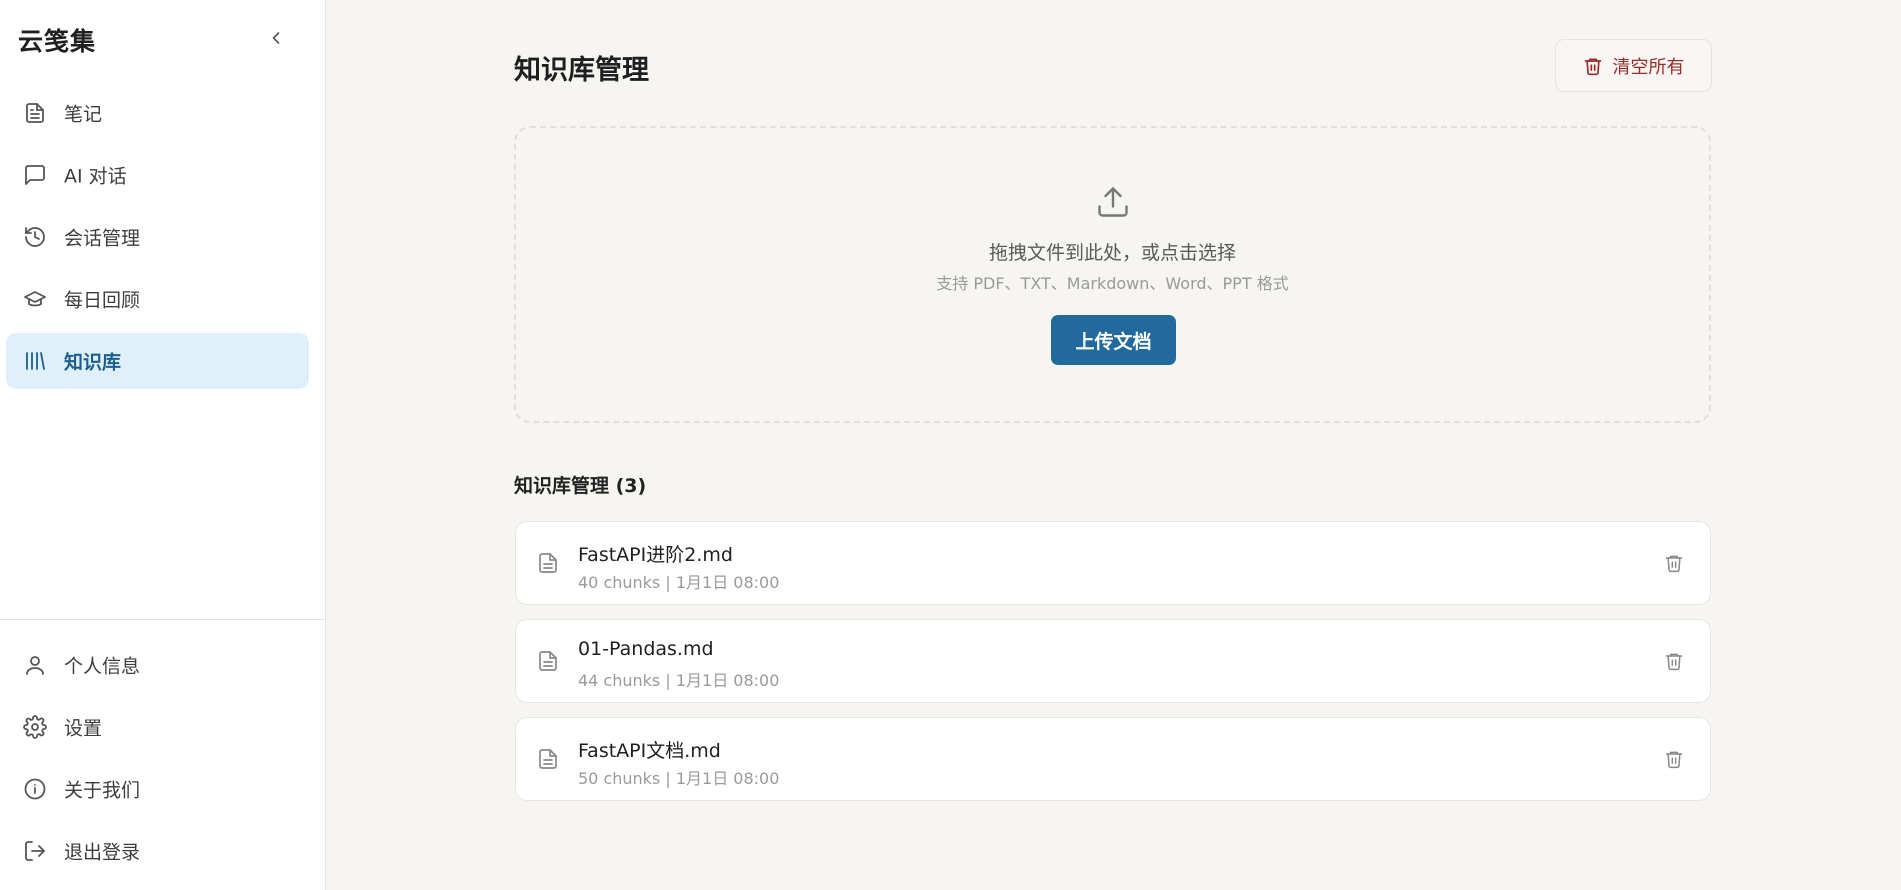 The height and width of the screenshot is (890, 1901). Describe the element at coordinates (102, 238) in the screenshot. I see `sidebar-item-label: 会话管理` at that location.